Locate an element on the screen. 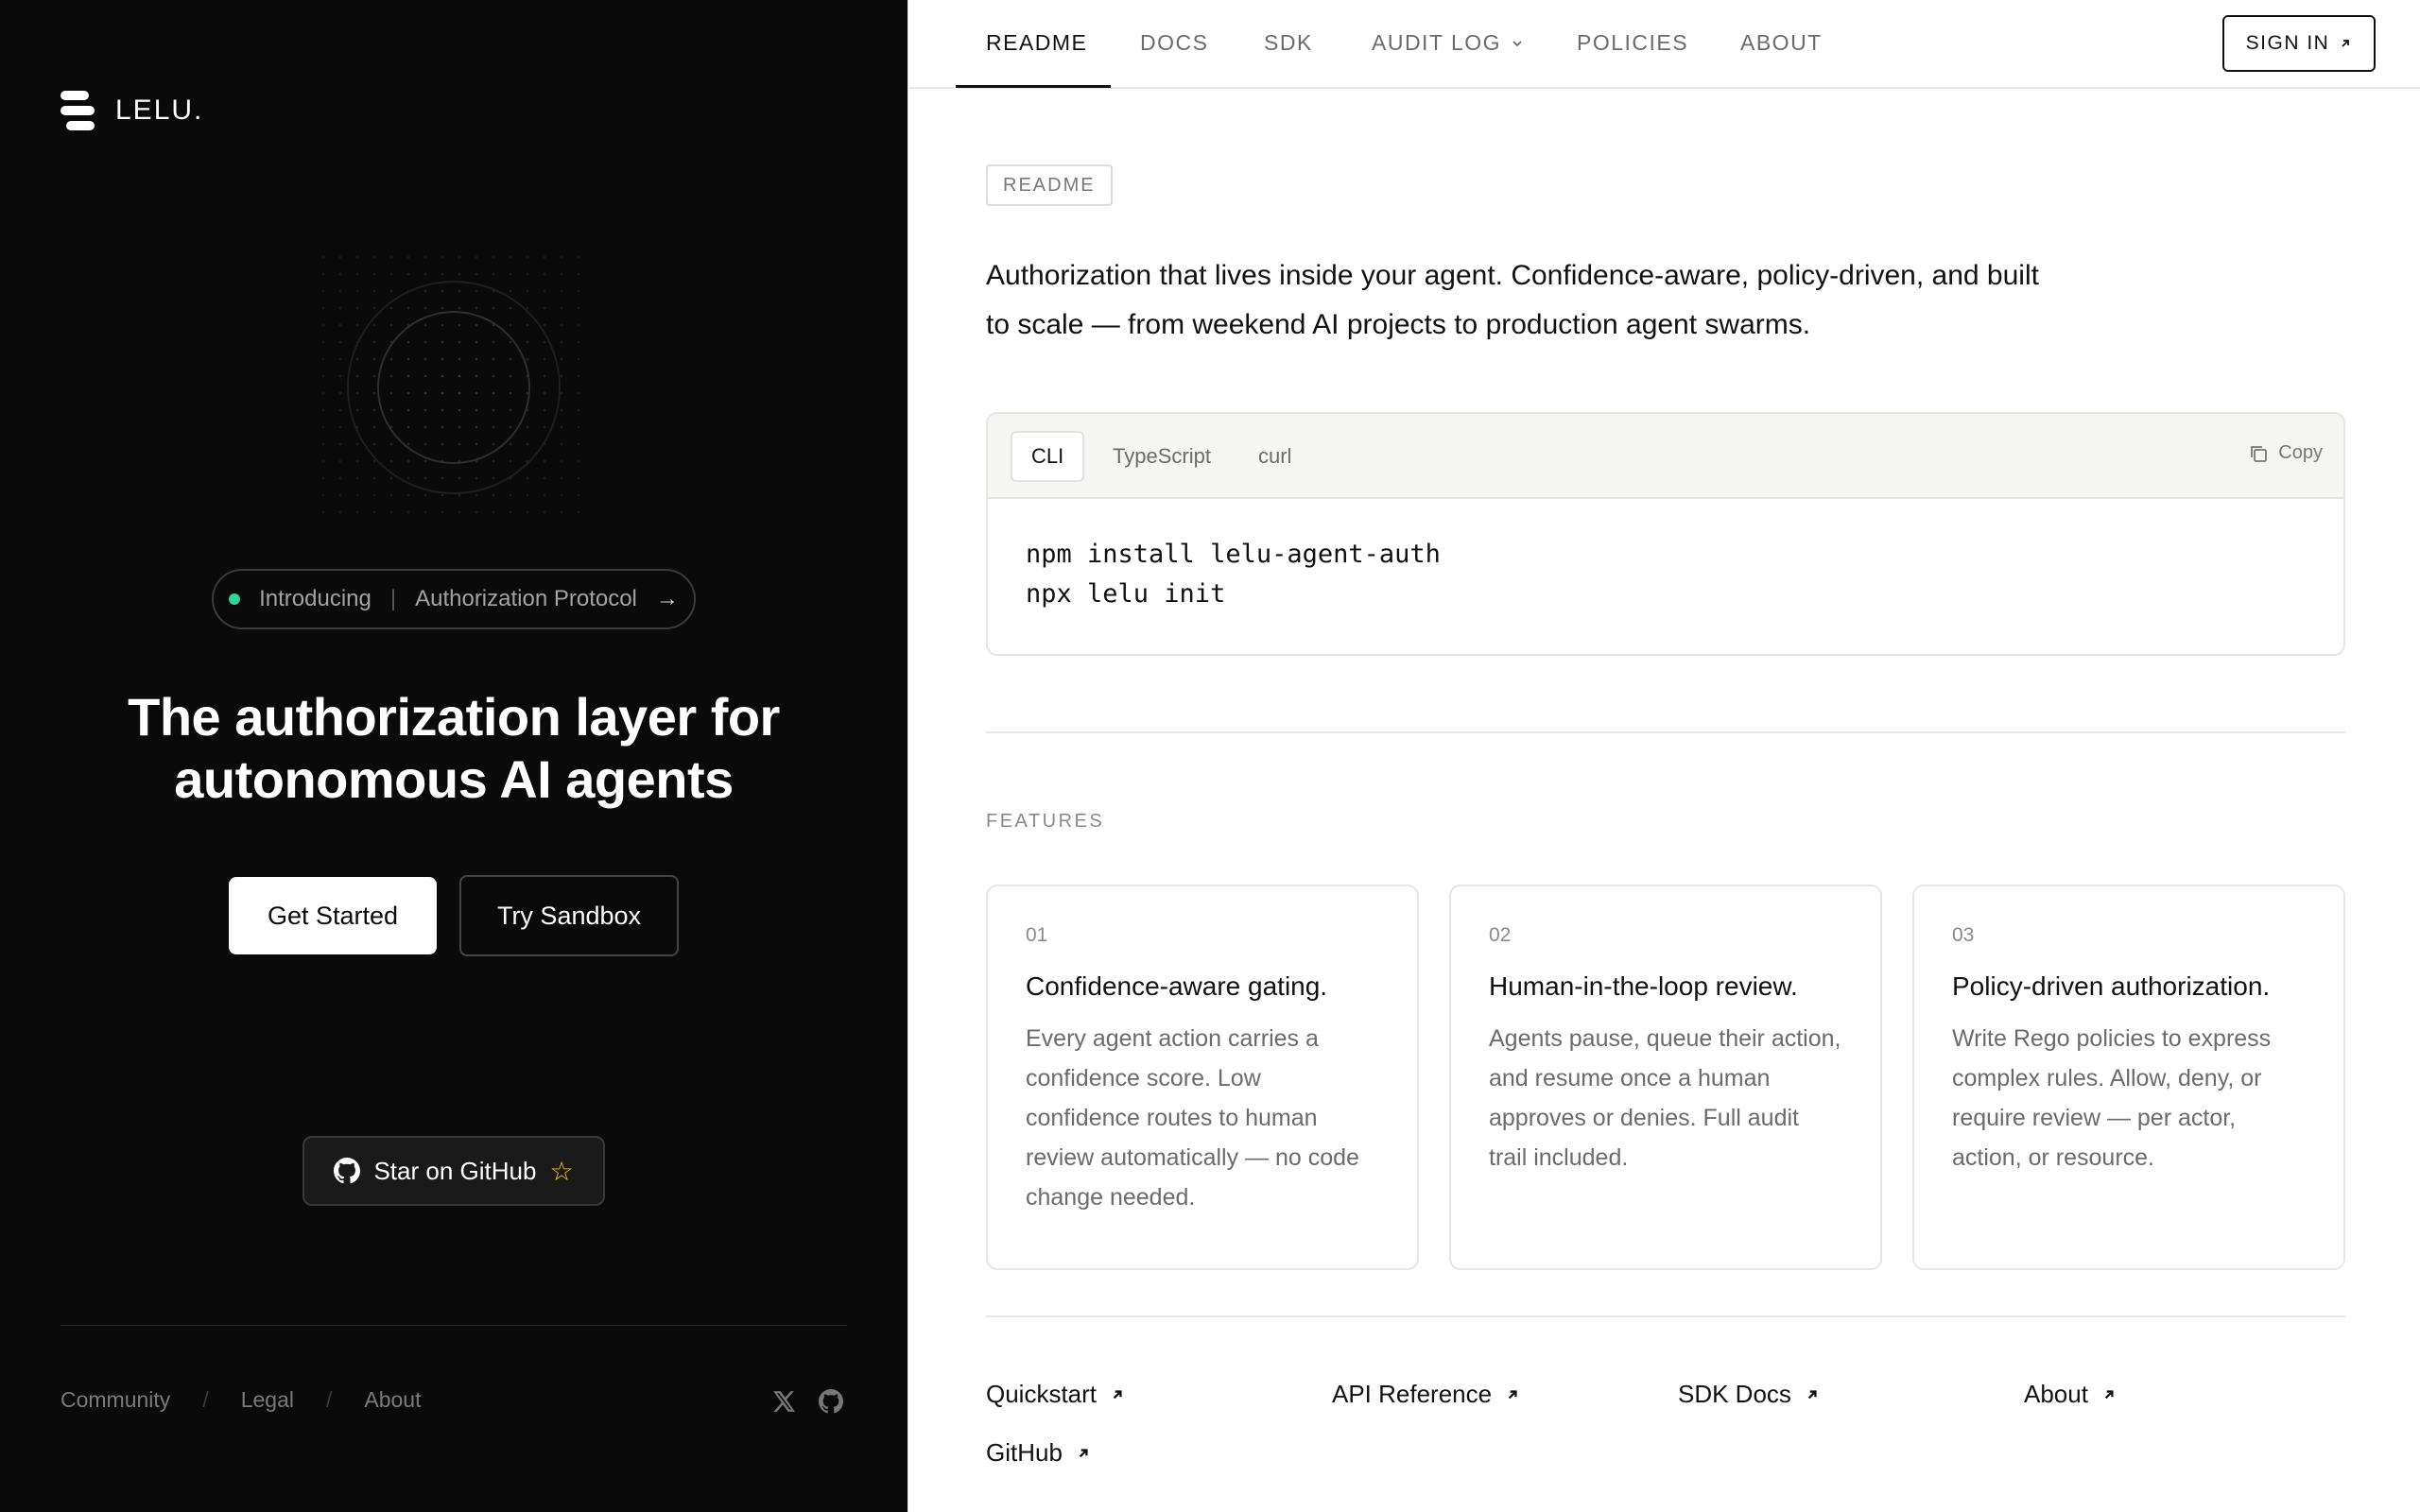  arrow-right-icon: → is located at coordinates (667, 598).